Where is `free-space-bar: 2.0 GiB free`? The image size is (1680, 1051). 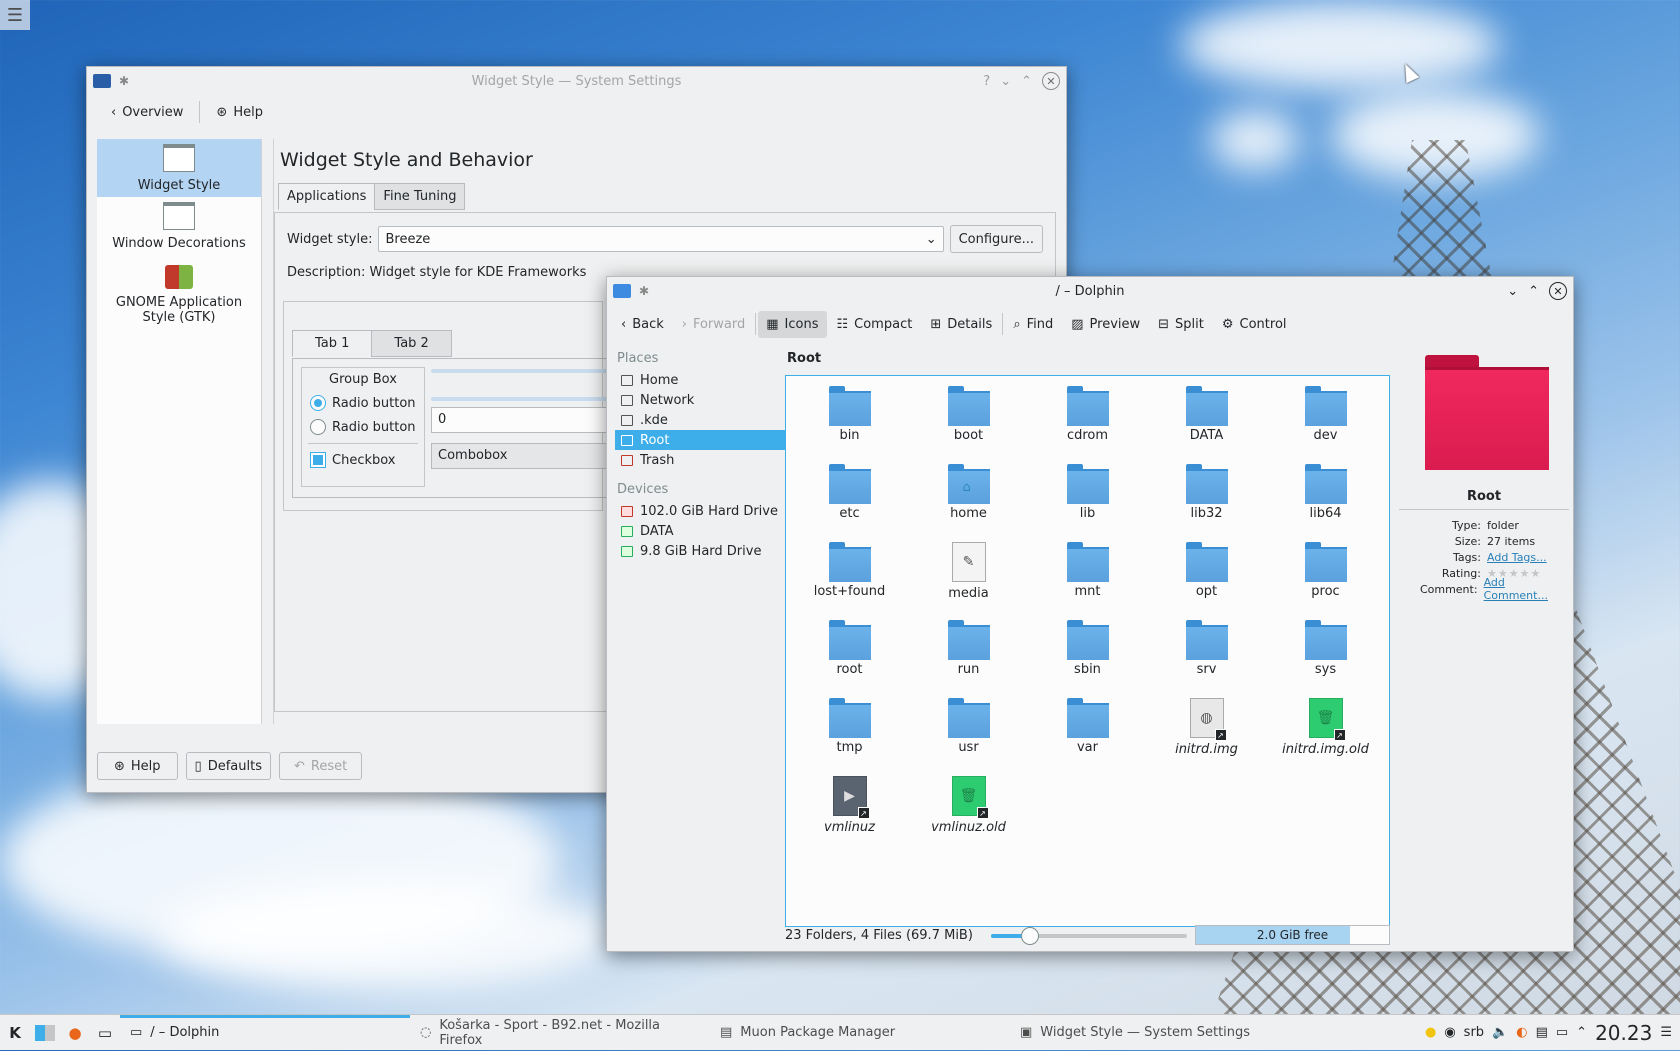
free-space-bar: 2.0 GiB free is located at coordinates (1292, 935).